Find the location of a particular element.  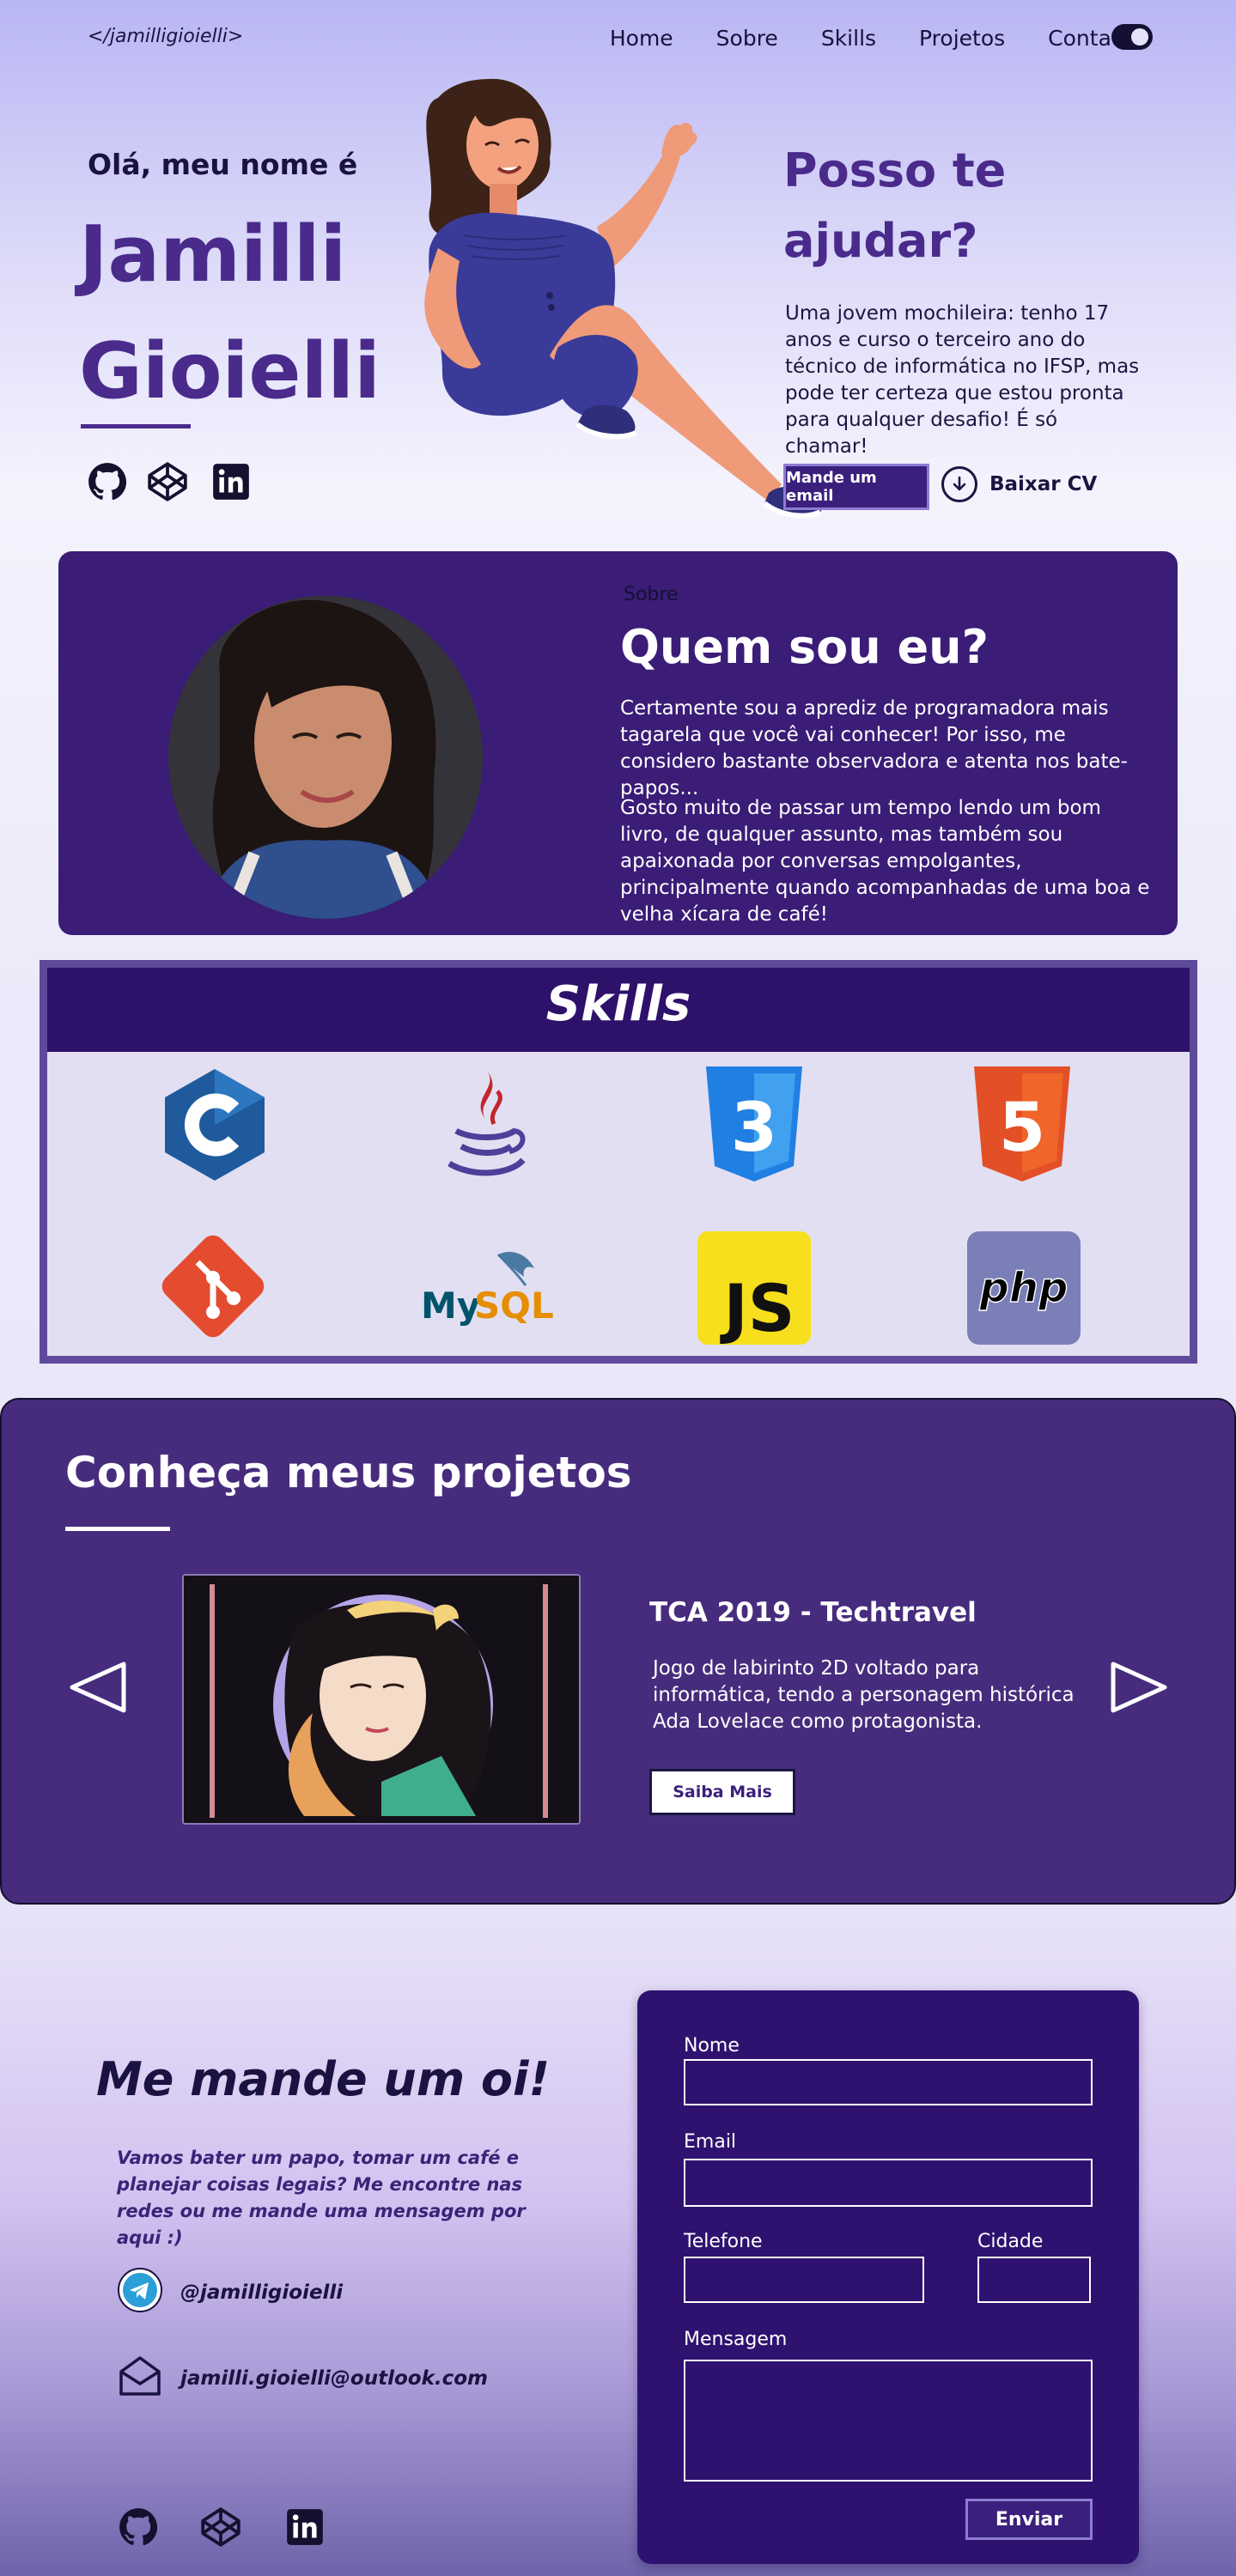

svg-text: php is located at coordinates (1024, 1288).